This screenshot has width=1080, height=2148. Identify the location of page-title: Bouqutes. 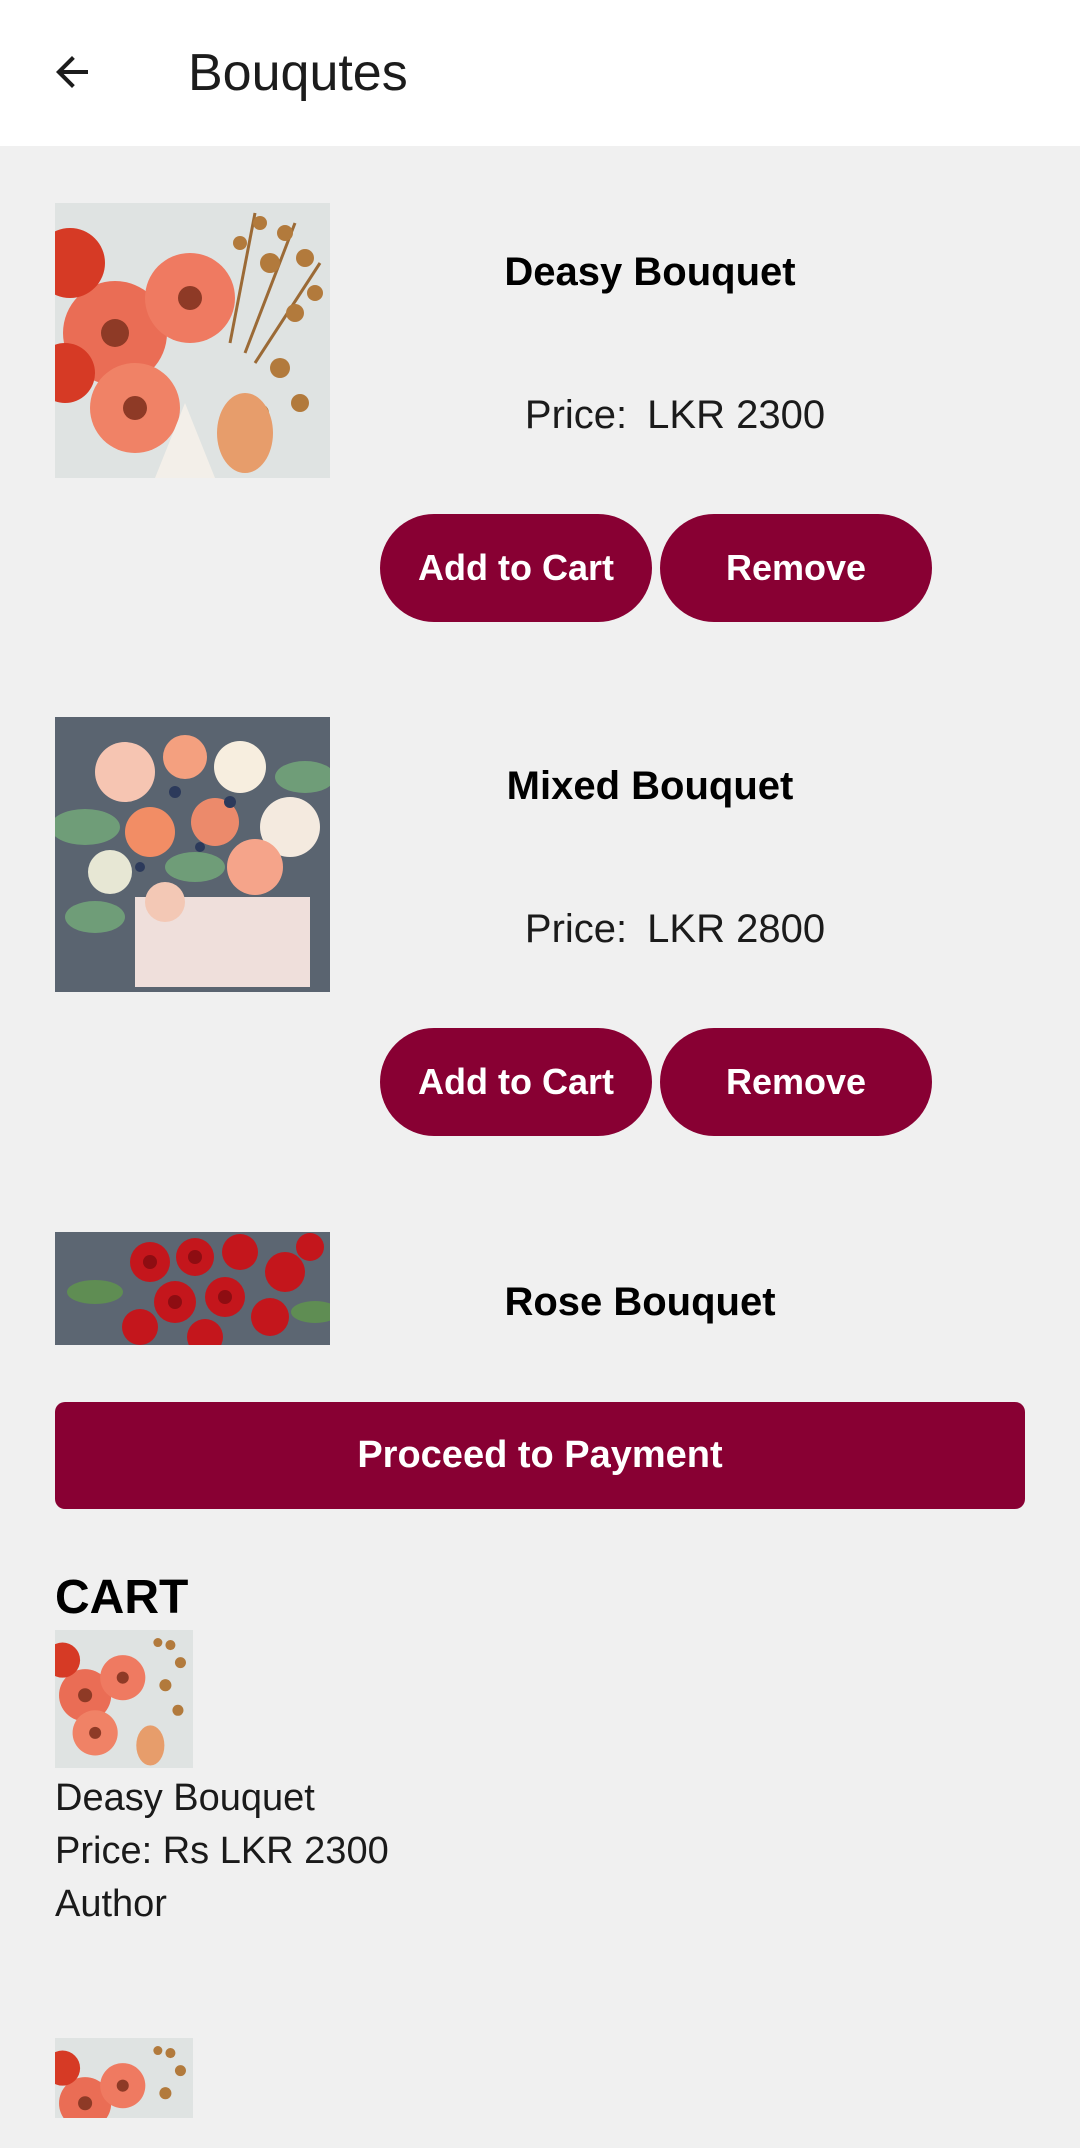
(298, 73).